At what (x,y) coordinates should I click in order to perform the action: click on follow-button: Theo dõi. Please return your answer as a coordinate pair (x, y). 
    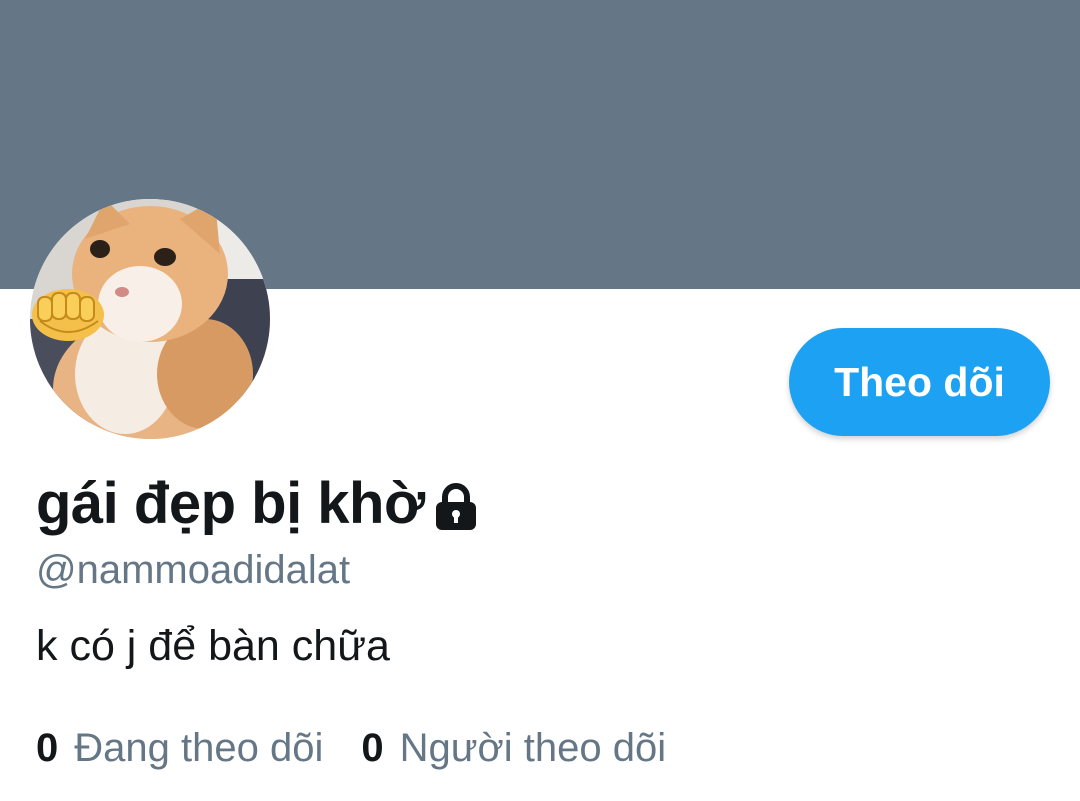
    Looking at the image, I should click on (919, 382).